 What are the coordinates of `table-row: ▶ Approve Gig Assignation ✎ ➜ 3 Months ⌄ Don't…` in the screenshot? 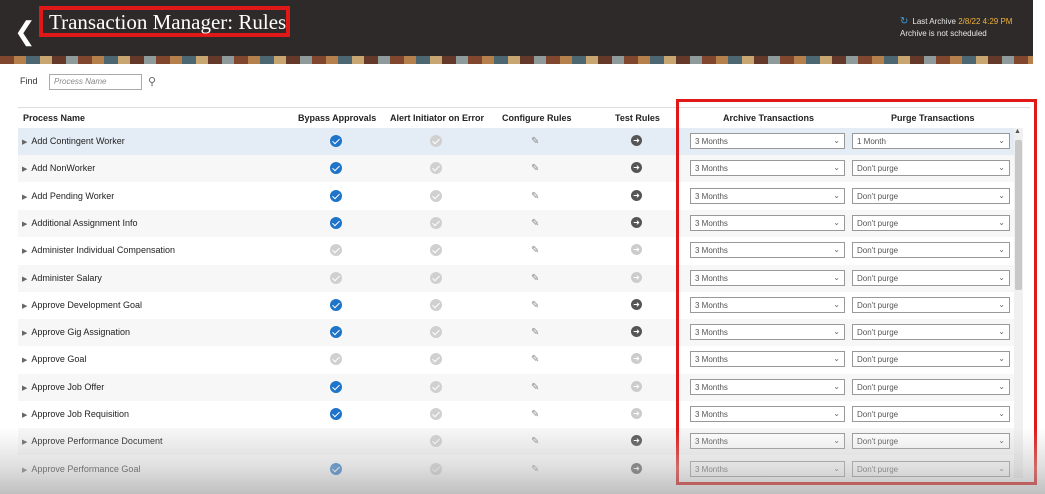 It's located at (518, 333).